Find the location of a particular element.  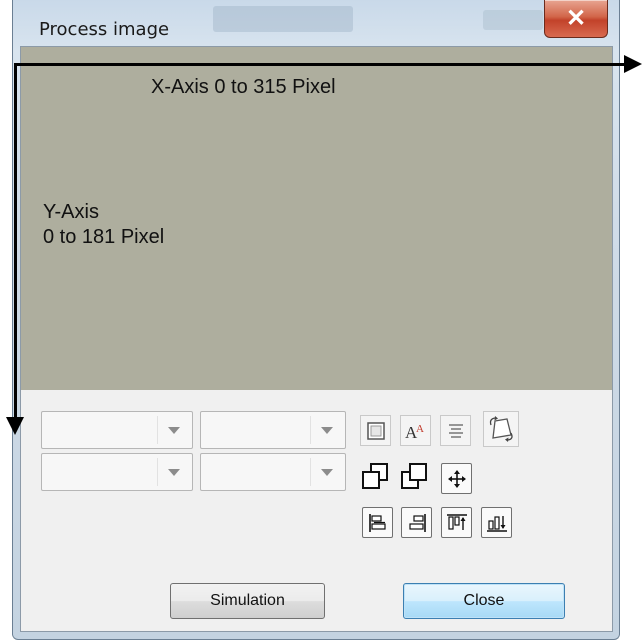

x-axis-label: X-Axis 0 to 315 Pixel is located at coordinates (243, 87).